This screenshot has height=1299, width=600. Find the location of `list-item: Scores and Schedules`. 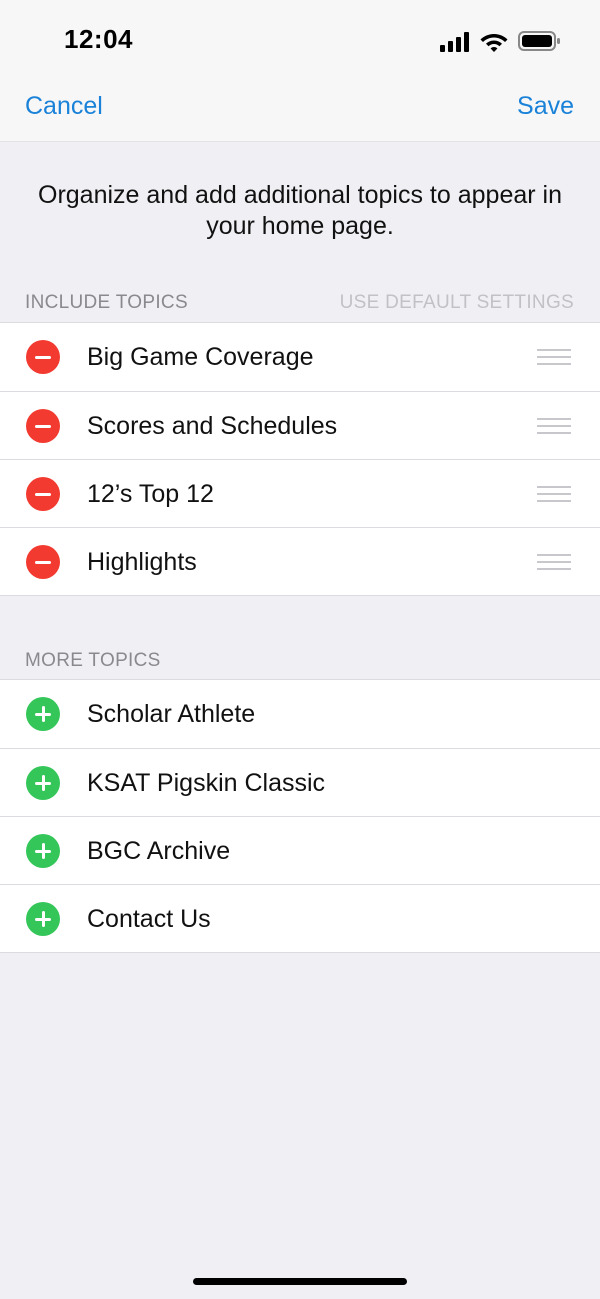

list-item: Scores and Schedules is located at coordinates (300, 425).